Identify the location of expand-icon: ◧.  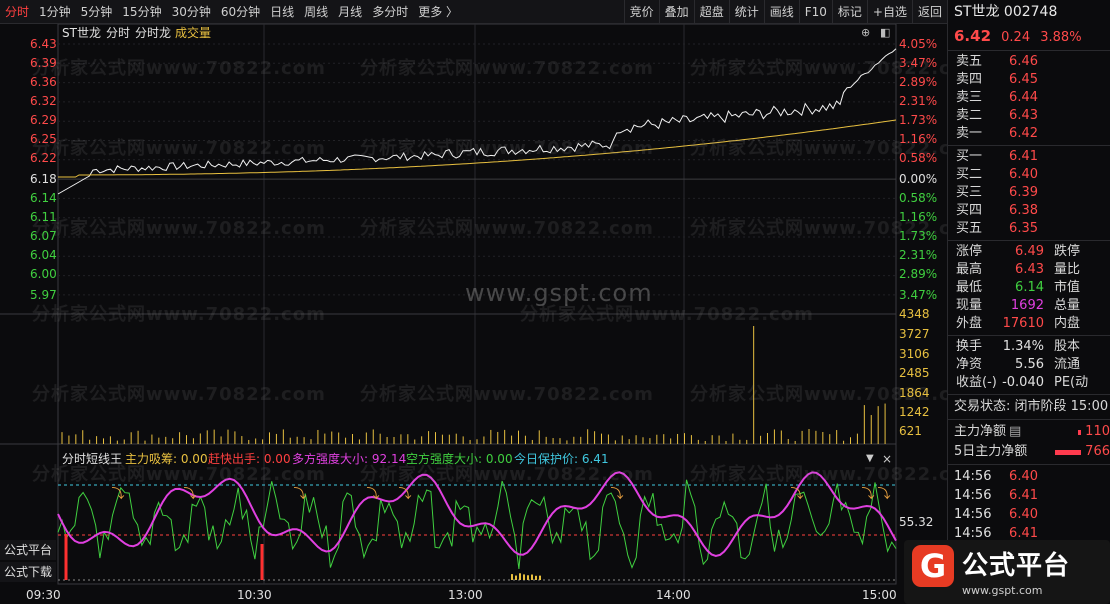
(885, 33).